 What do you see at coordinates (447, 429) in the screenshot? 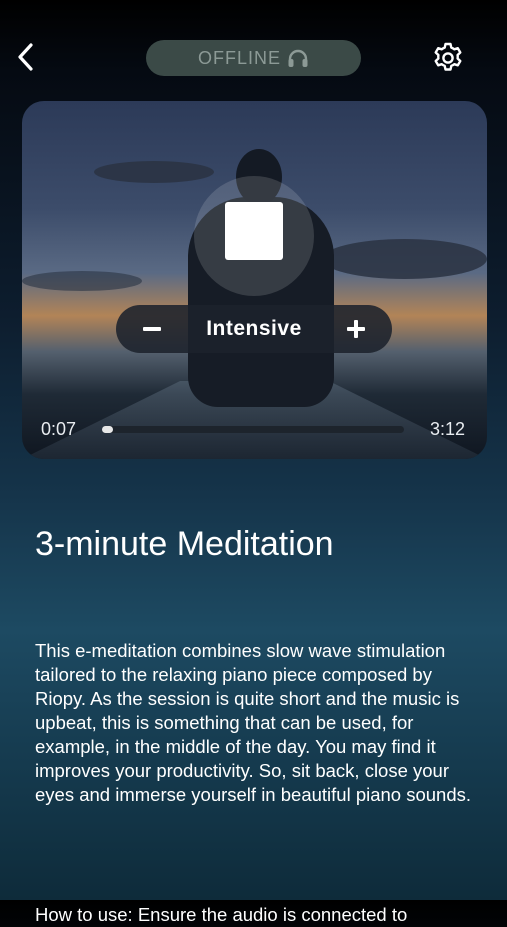
I see `total-duration: 3:12` at bounding box center [447, 429].